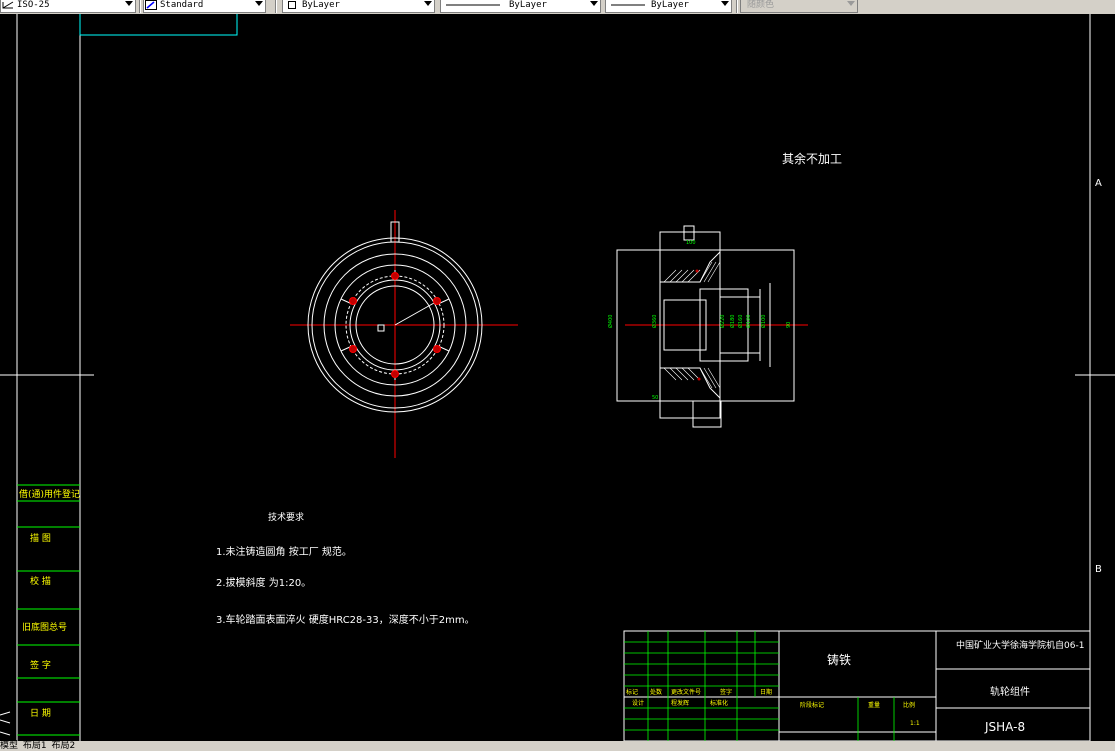 The height and width of the screenshot is (751, 1115). What do you see at coordinates (1010, 691) in the screenshot?
I see `part-name: 轨轮组件` at bounding box center [1010, 691].